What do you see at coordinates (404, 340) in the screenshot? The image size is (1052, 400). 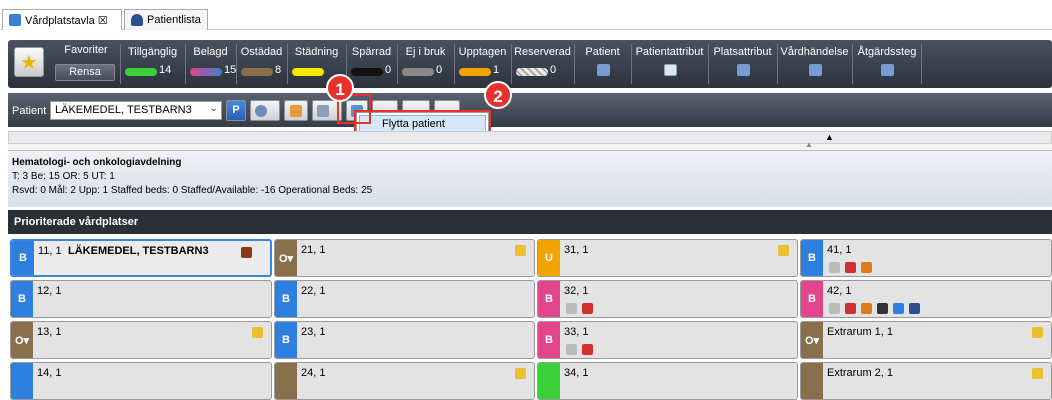 I see `bed-card: B 23, 1` at bounding box center [404, 340].